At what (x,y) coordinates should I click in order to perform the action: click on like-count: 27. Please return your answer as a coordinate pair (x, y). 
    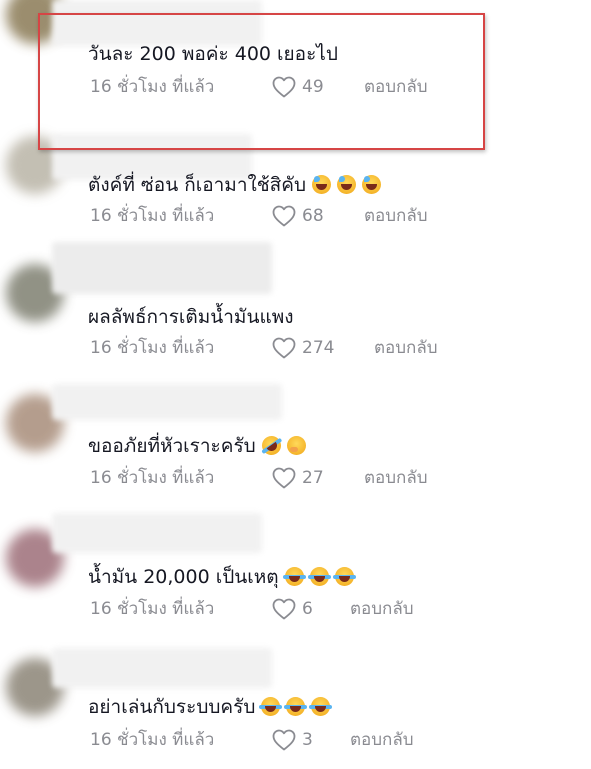
    Looking at the image, I should click on (313, 478).